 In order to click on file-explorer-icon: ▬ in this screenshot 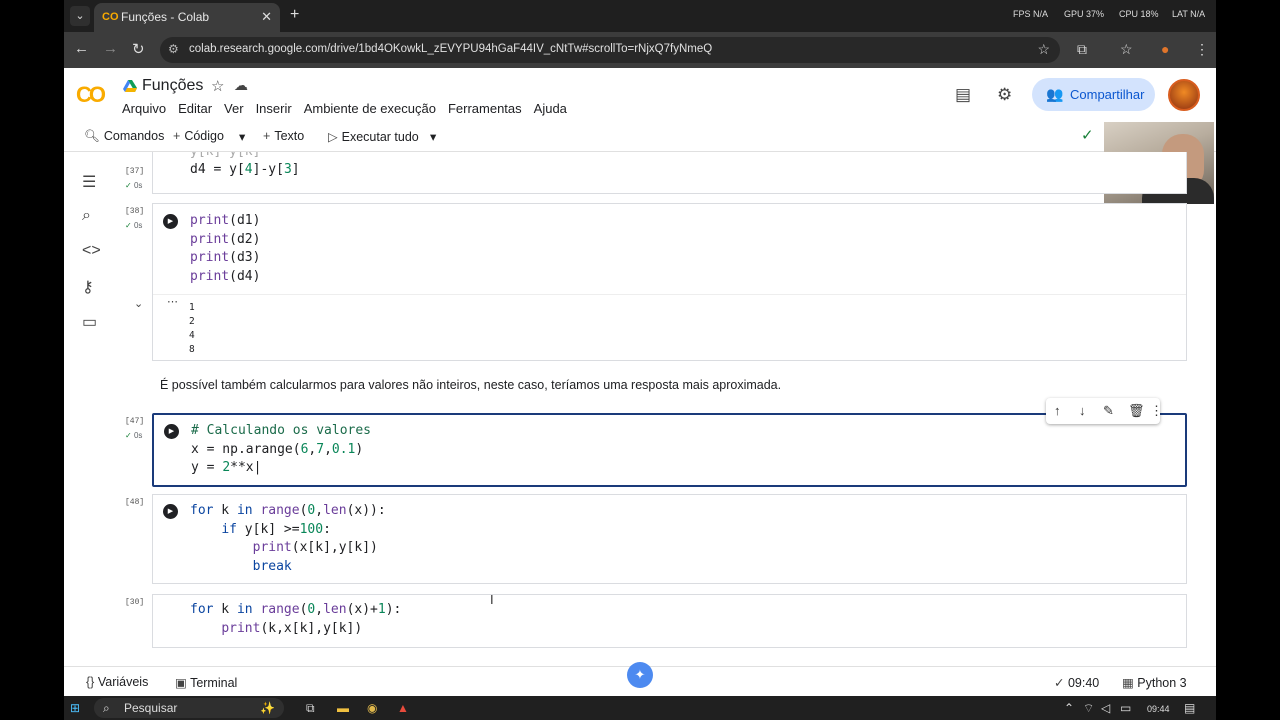, I will do `click(343, 708)`.